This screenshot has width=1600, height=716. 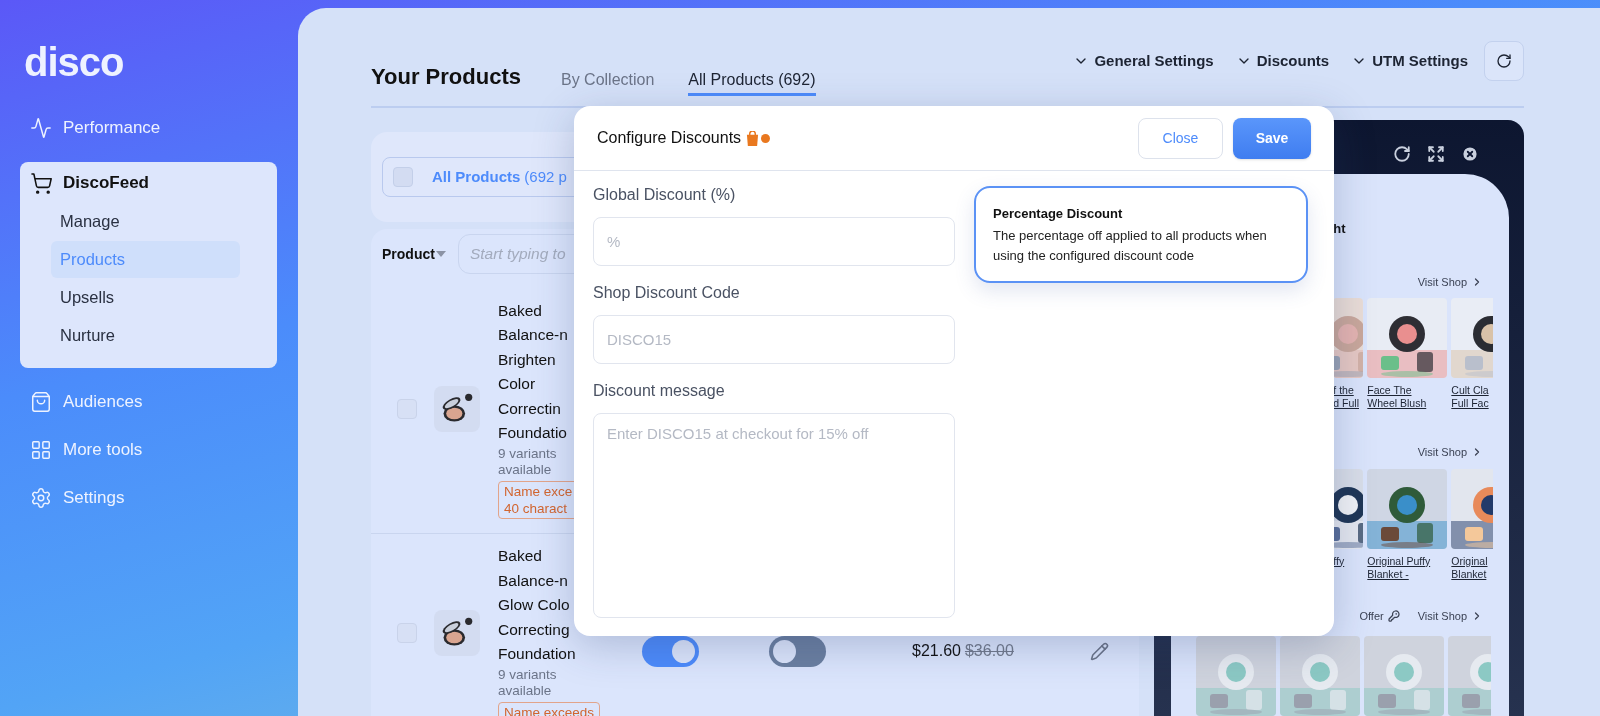 What do you see at coordinates (1339, 229) in the screenshot?
I see `store-name: ht` at bounding box center [1339, 229].